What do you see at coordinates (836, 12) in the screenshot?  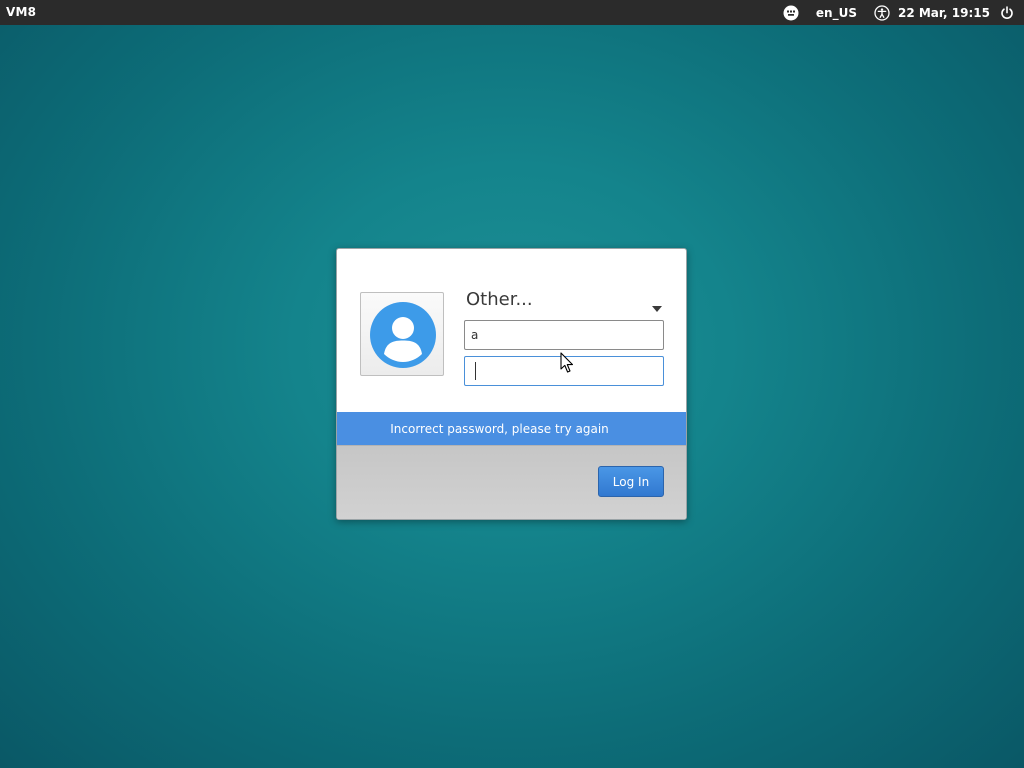 I see `keyboard-layout-indicator: en_US` at bounding box center [836, 12].